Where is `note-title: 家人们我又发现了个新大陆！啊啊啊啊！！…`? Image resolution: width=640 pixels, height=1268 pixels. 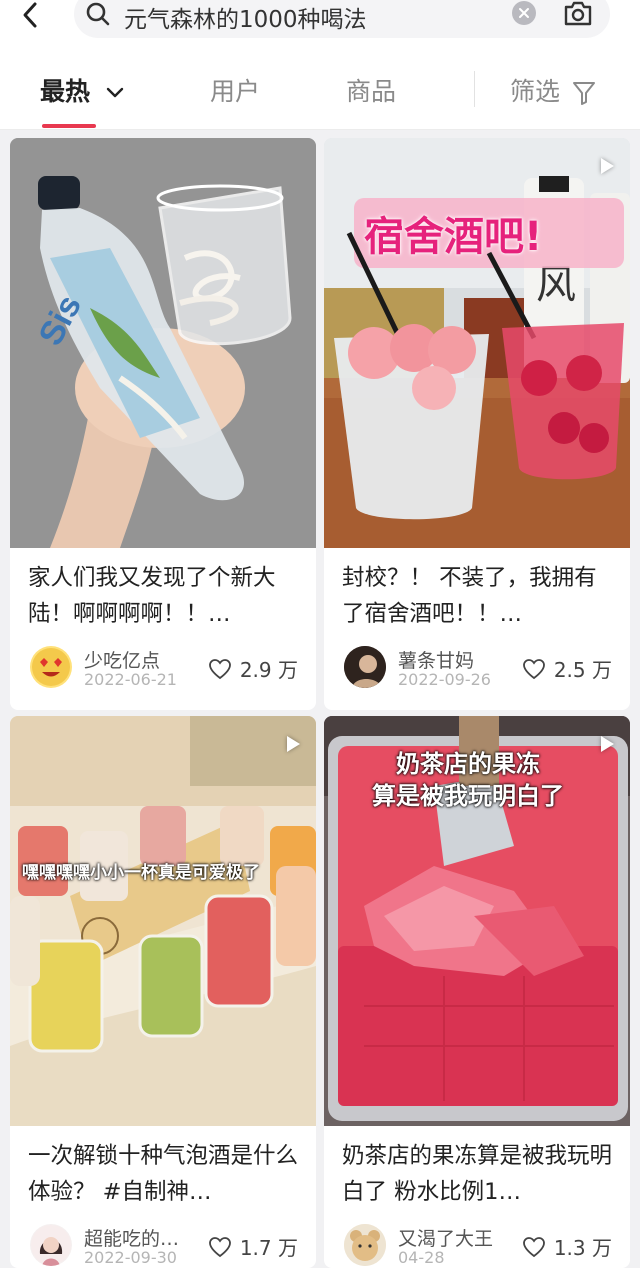
note-title: 家人们我又发现了个新大陆！啊啊啊啊！！… is located at coordinates (164, 596).